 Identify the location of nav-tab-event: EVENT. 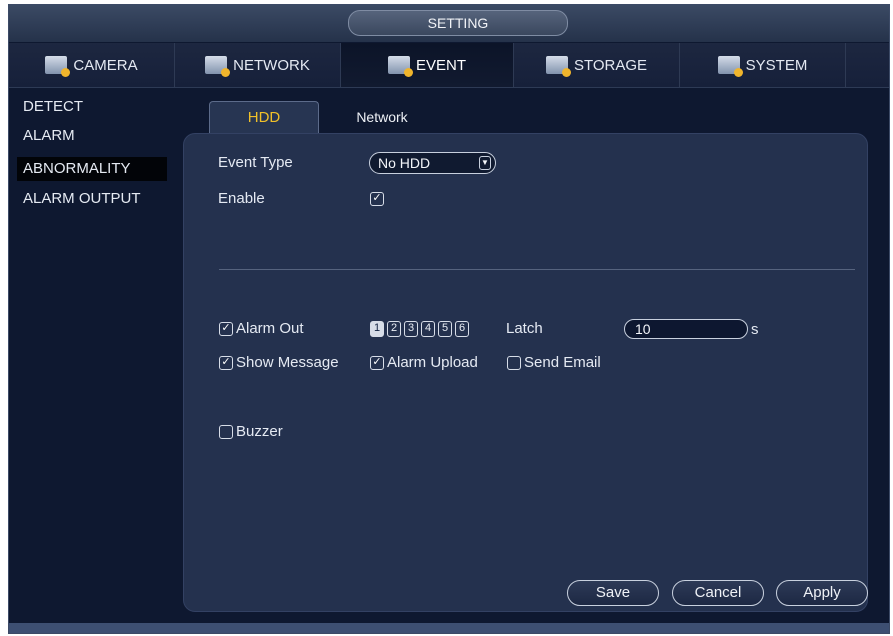
(427, 65).